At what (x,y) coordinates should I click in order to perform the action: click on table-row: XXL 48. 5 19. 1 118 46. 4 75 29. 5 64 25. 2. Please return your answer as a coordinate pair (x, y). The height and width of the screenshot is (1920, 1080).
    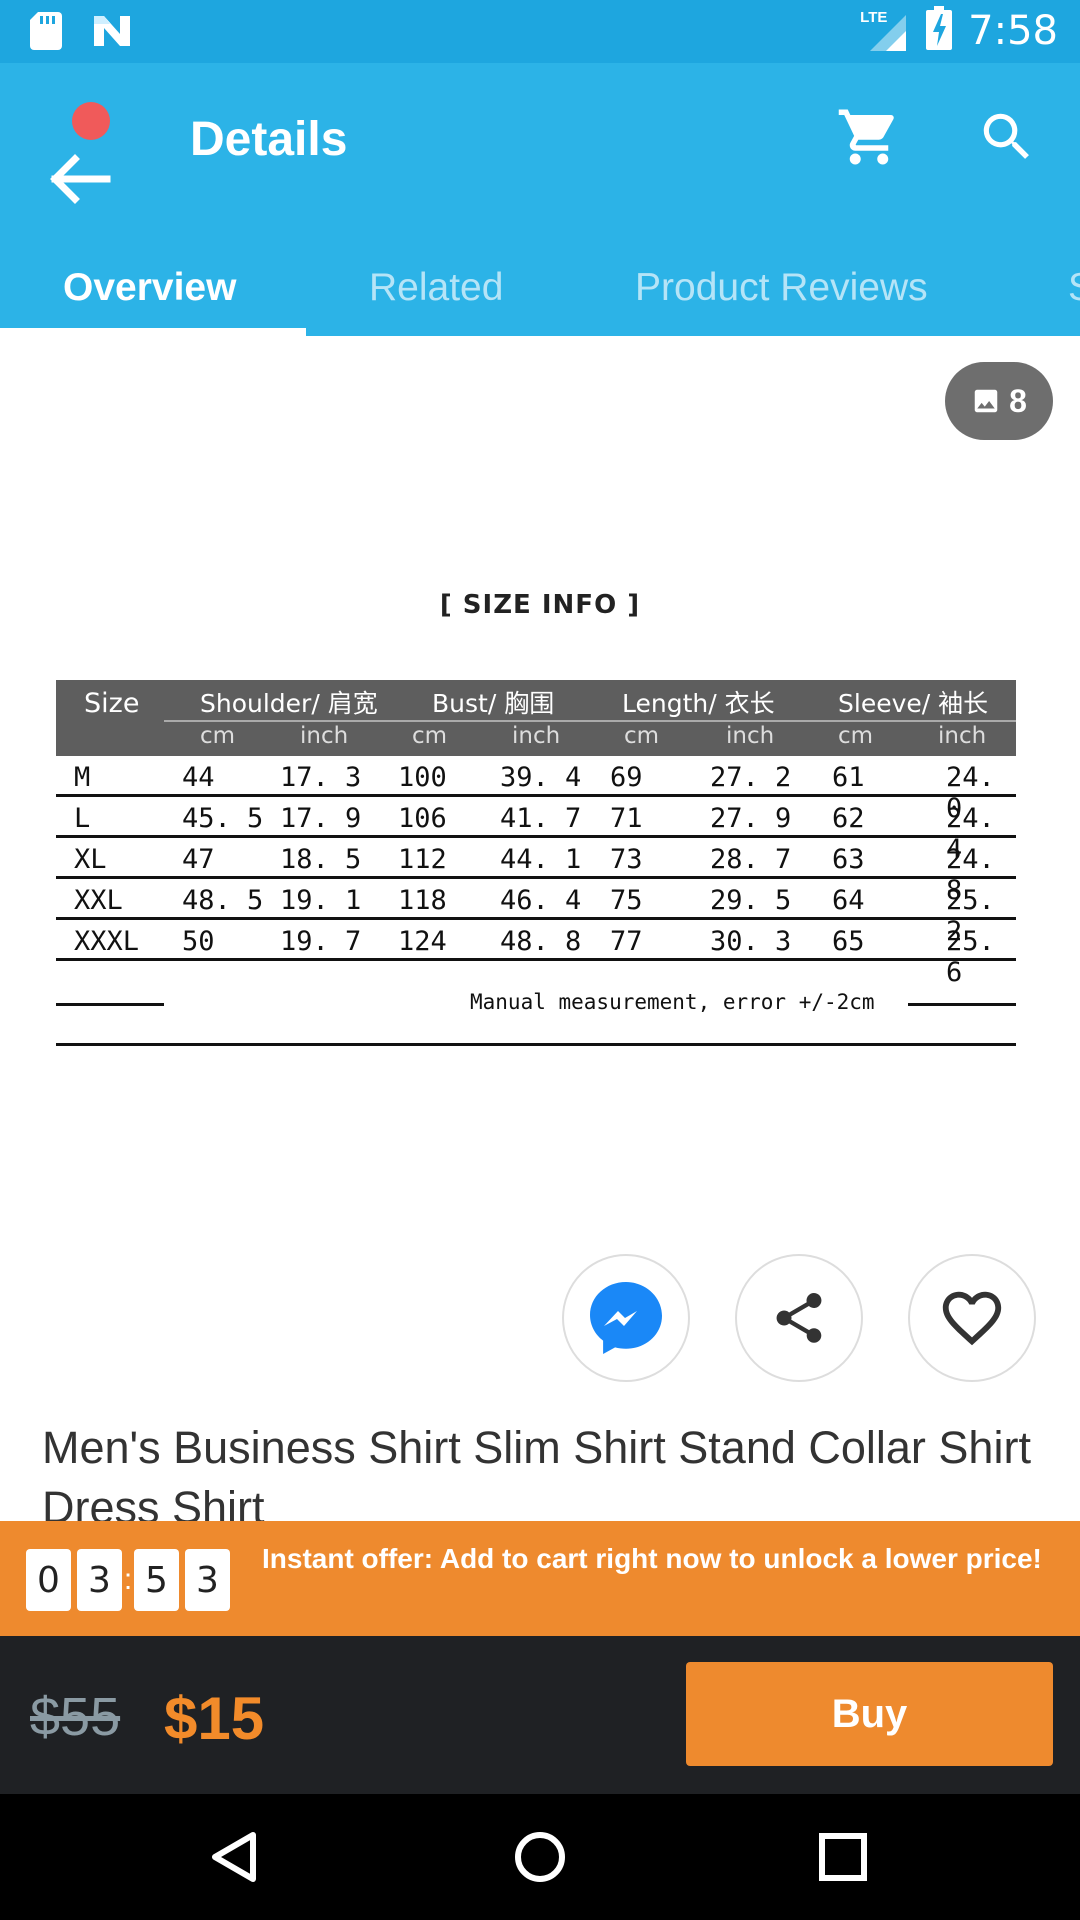
    Looking at the image, I should click on (536, 913).